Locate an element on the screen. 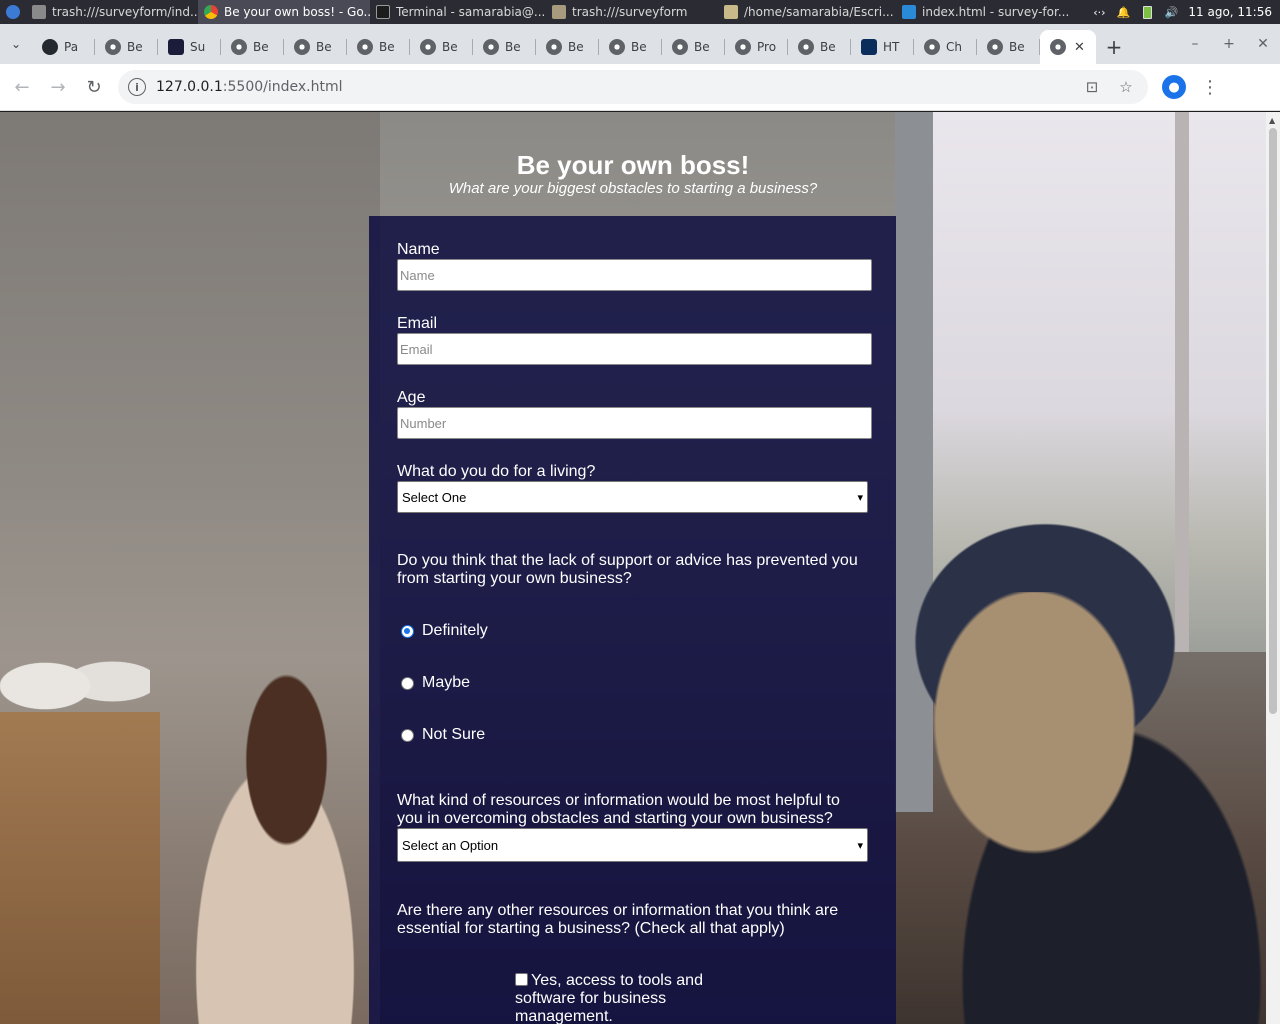 Image resolution: width=1280 pixels, height=1024 pixels. age-label: Age is located at coordinates (411, 397).